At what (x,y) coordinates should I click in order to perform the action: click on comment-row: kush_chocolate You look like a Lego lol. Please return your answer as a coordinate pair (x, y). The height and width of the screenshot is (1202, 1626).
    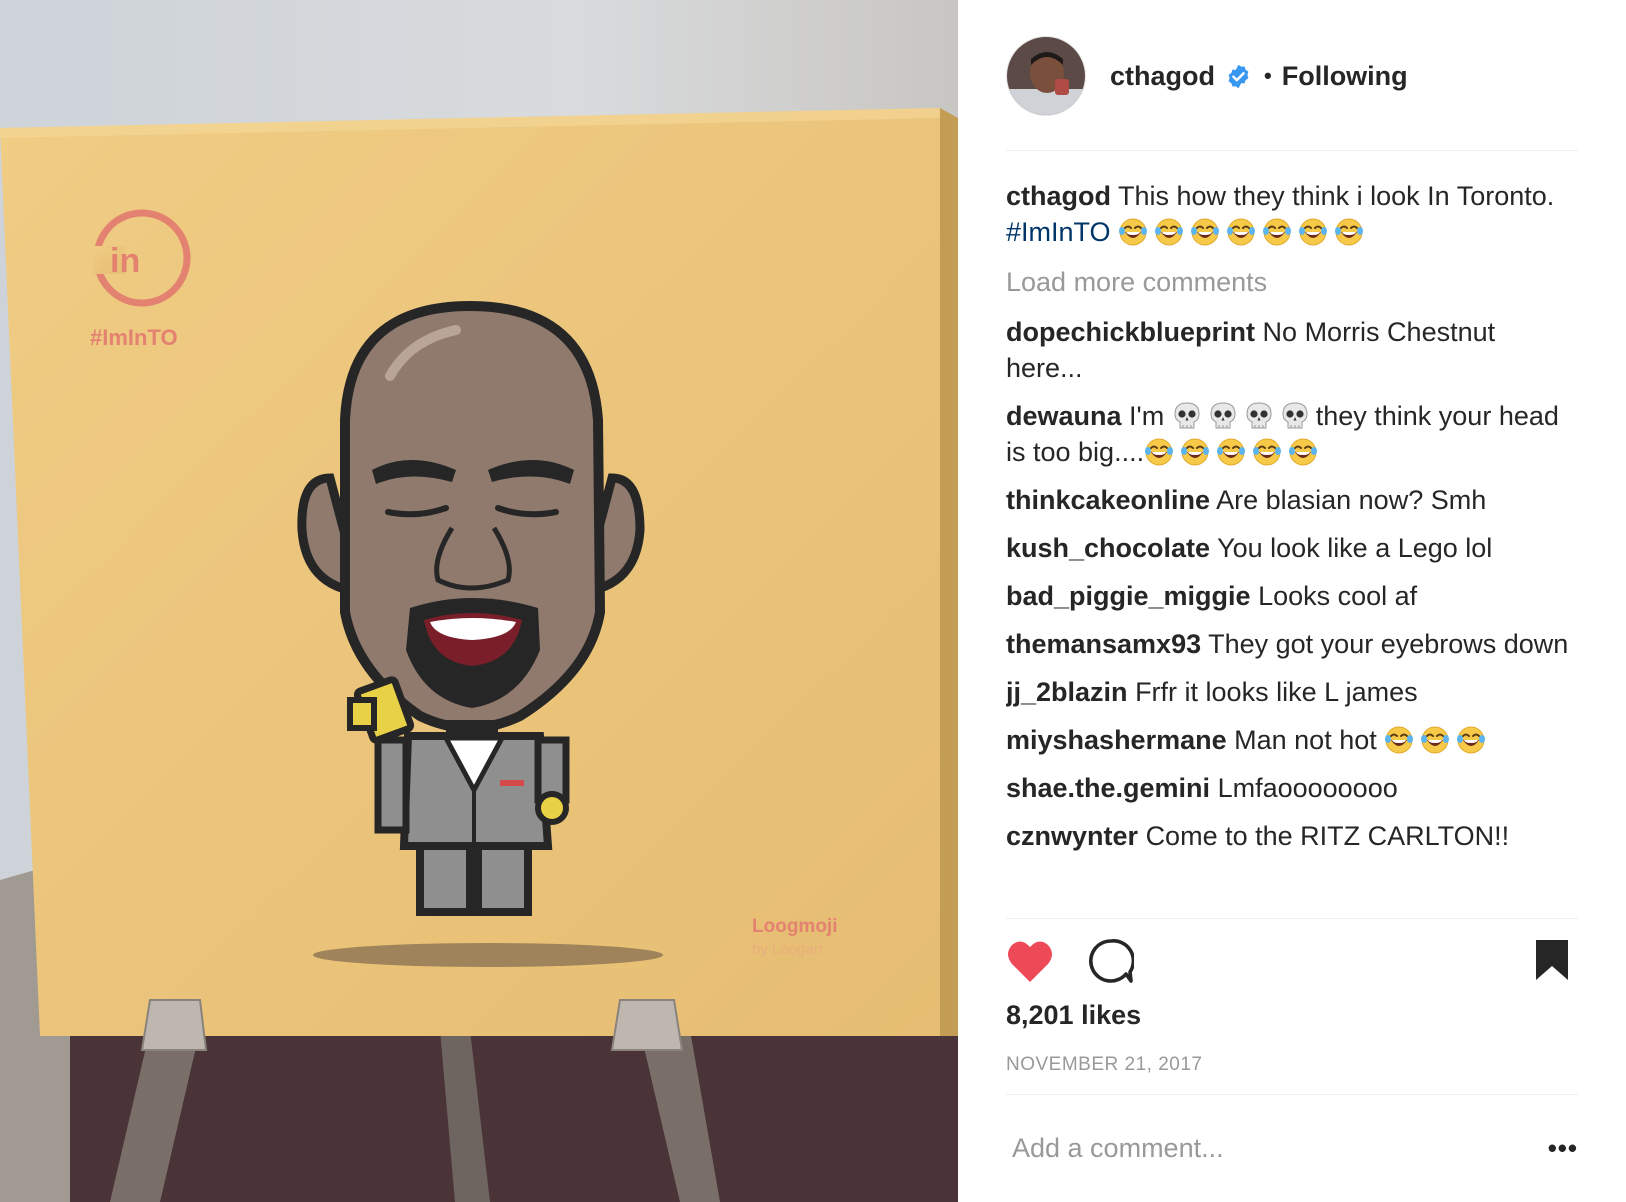
    Looking at the image, I should click on (1292, 548).